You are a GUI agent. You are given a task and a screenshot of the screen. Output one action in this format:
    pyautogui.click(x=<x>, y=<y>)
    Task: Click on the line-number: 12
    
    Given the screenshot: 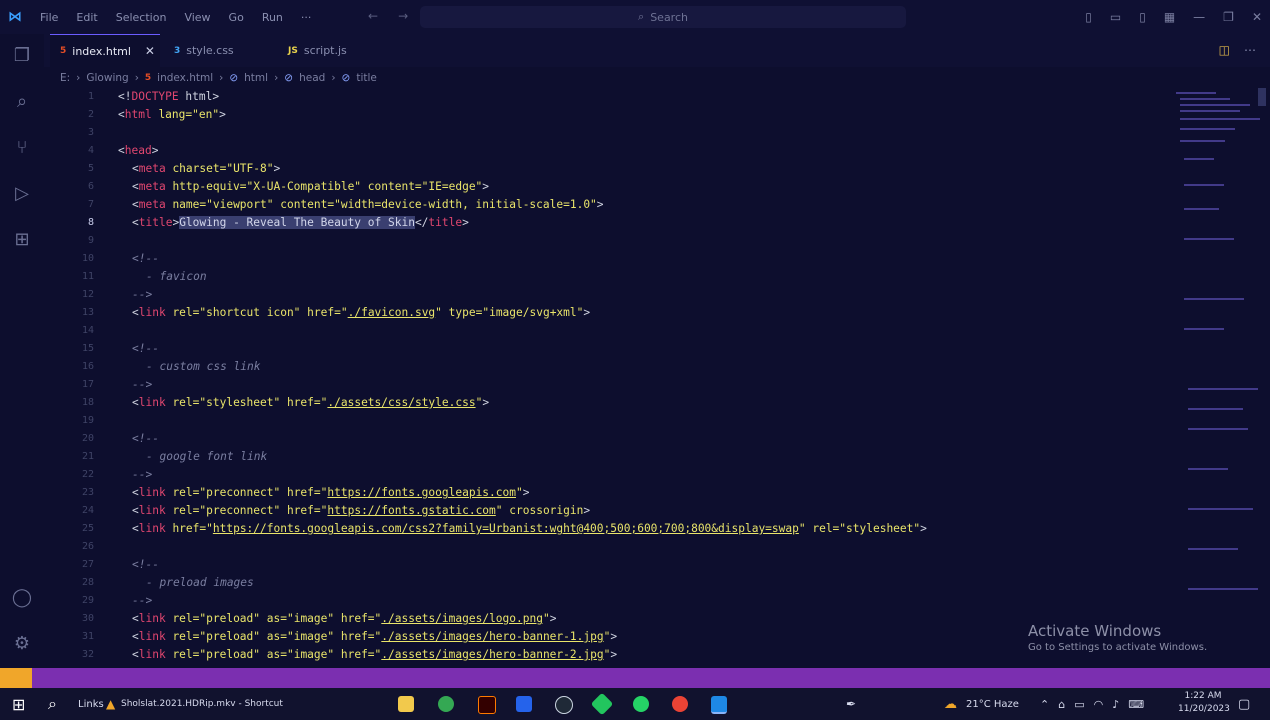 What is the action you would take?
    pyautogui.click(x=87, y=294)
    